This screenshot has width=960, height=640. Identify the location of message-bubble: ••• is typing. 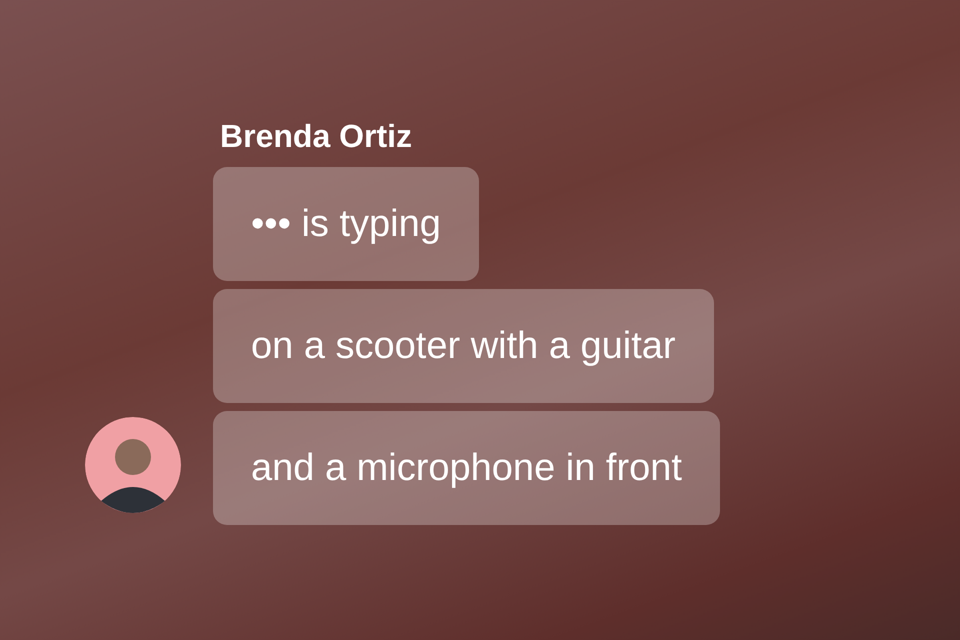
(346, 224).